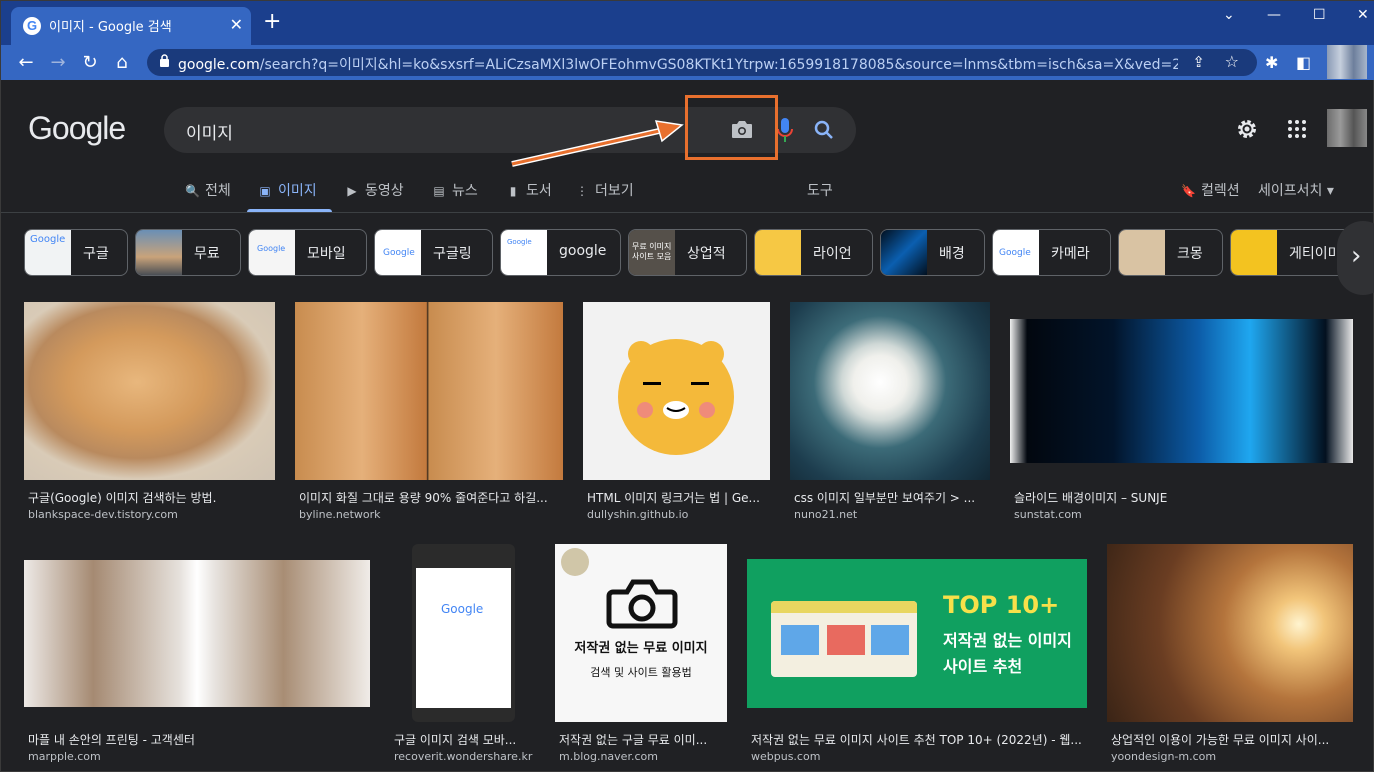 Image resolution: width=1374 pixels, height=772 pixels. Describe the element at coordinates (604, 190) in the screenshot. I see `tab-more: ⋮ 더보기` at that location.